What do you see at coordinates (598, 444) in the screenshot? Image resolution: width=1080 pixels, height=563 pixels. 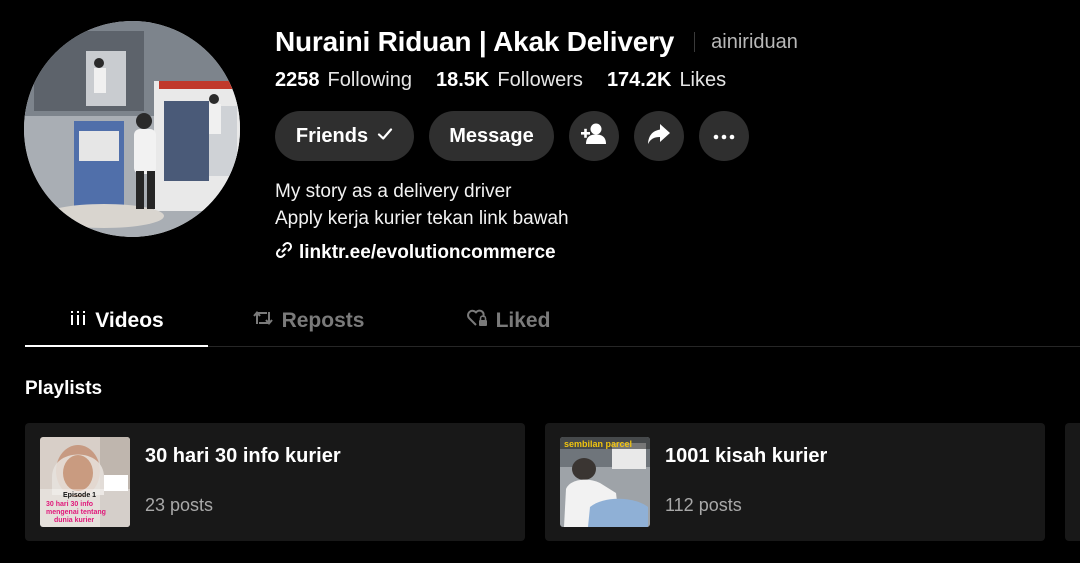 I see `thumb-caption: sembilan parcel` at bounding box center [598, 444].